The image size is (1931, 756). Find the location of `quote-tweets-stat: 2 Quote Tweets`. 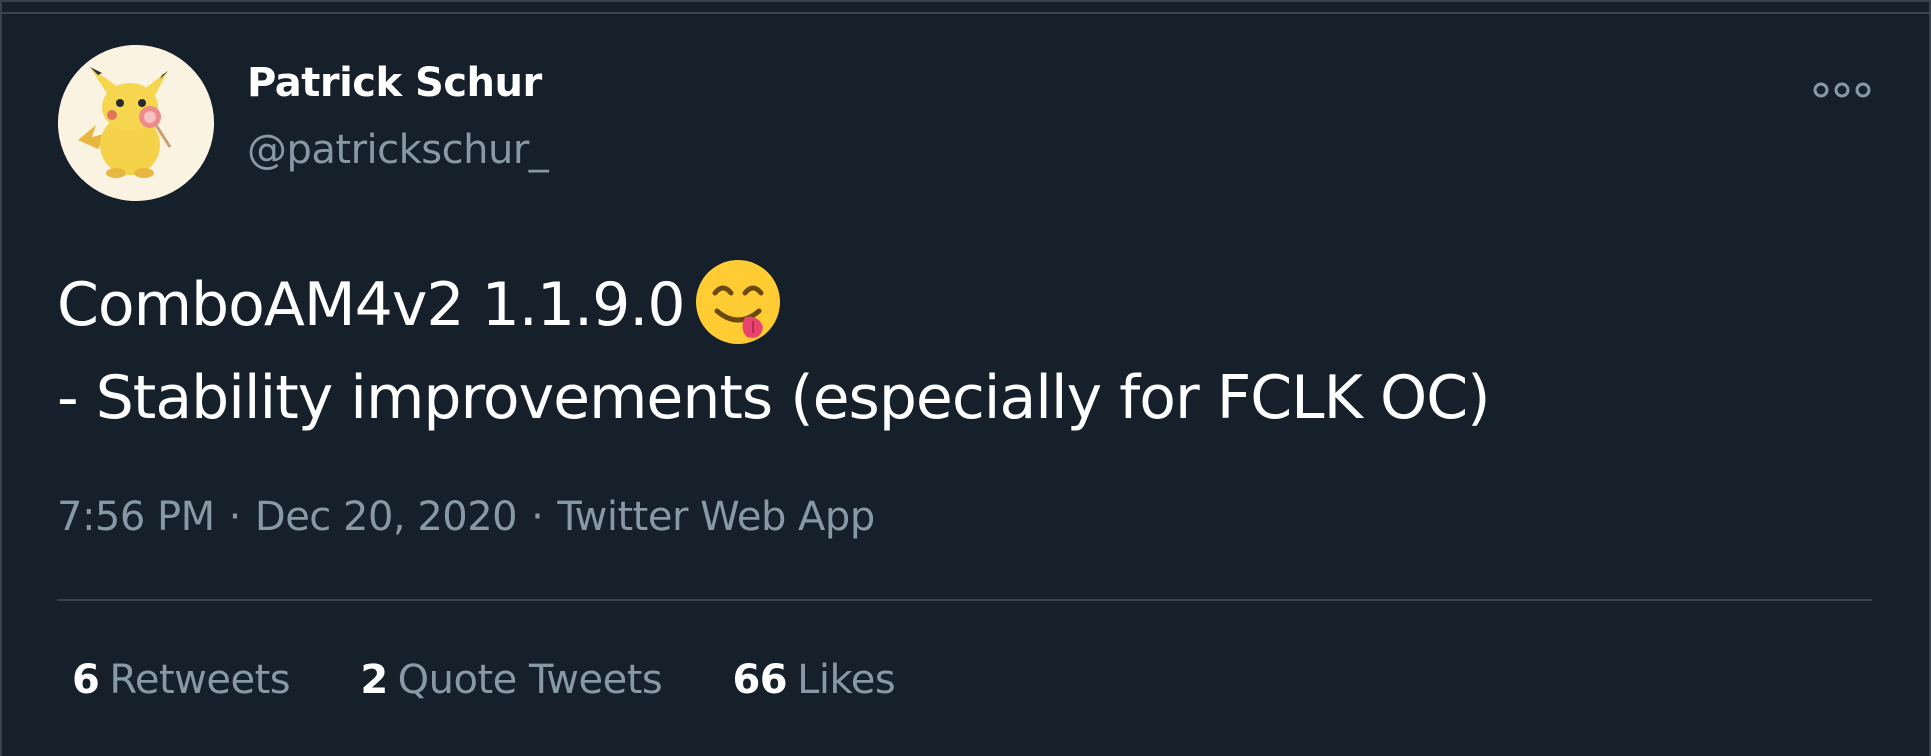

quote-tweets-stat: 2 Quote Tweets is located at coordinates (511, 680).